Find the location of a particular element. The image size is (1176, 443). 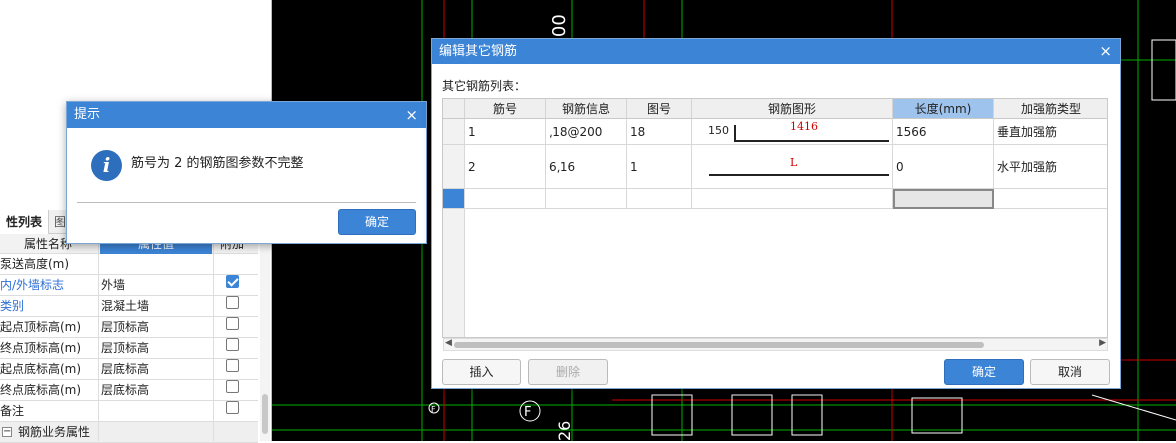

rebar-info-cell: 6⸲16 is located at coordinates (586, 167).